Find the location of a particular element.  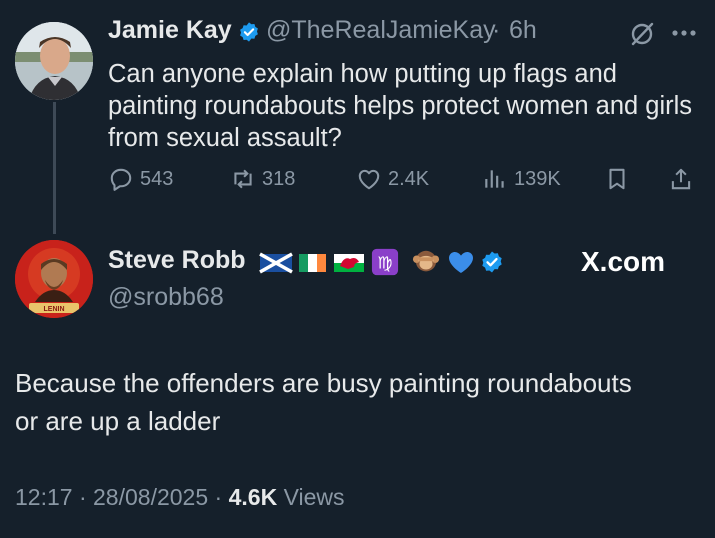

bookmark-button is located at coordinates (620, 179).